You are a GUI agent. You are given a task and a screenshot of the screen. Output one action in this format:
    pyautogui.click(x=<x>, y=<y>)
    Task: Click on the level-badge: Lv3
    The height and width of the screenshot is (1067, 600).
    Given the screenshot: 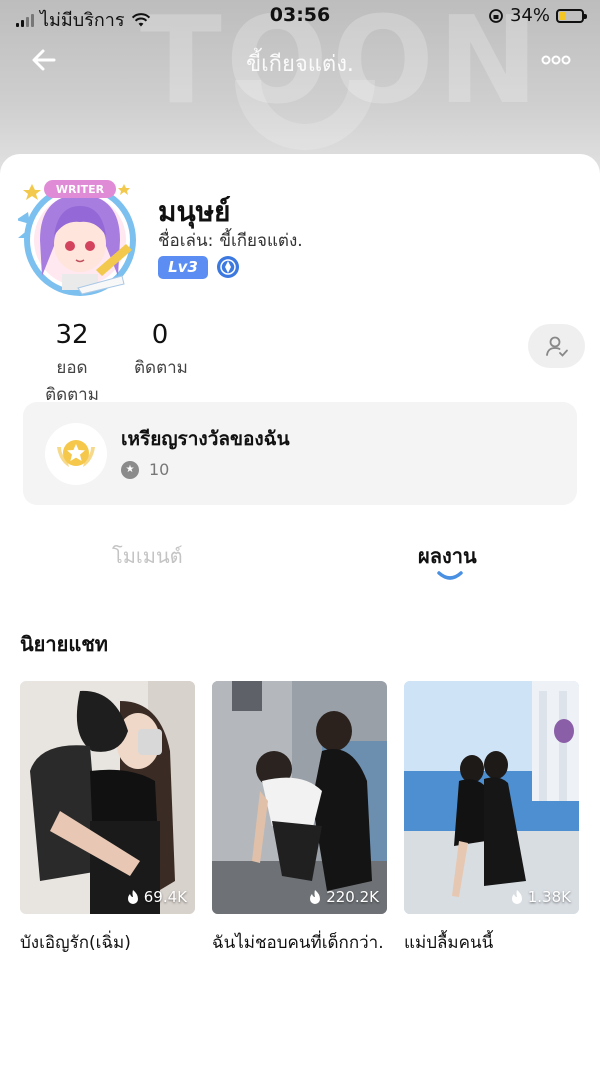 What is the action you would take?
    pyautogui.click(x=183, y=267)
    